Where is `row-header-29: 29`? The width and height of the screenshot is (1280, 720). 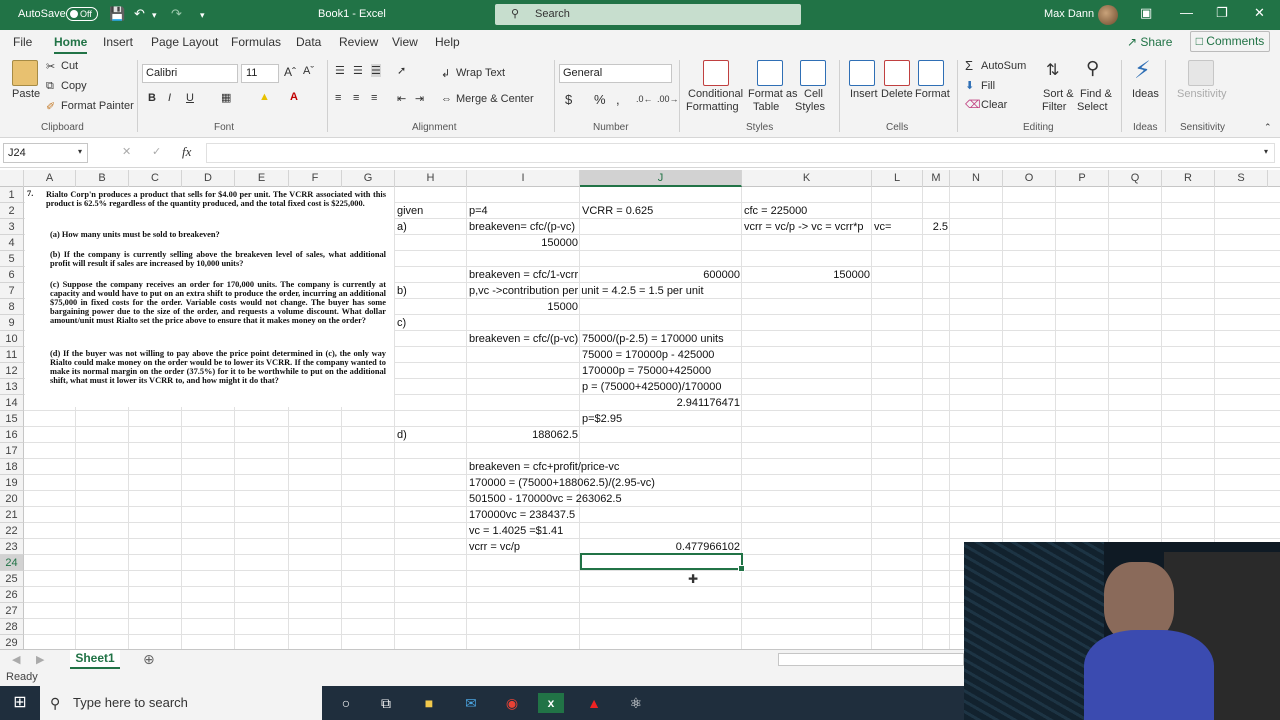 row-header-29: 29 is located at coordinates (12, 642).